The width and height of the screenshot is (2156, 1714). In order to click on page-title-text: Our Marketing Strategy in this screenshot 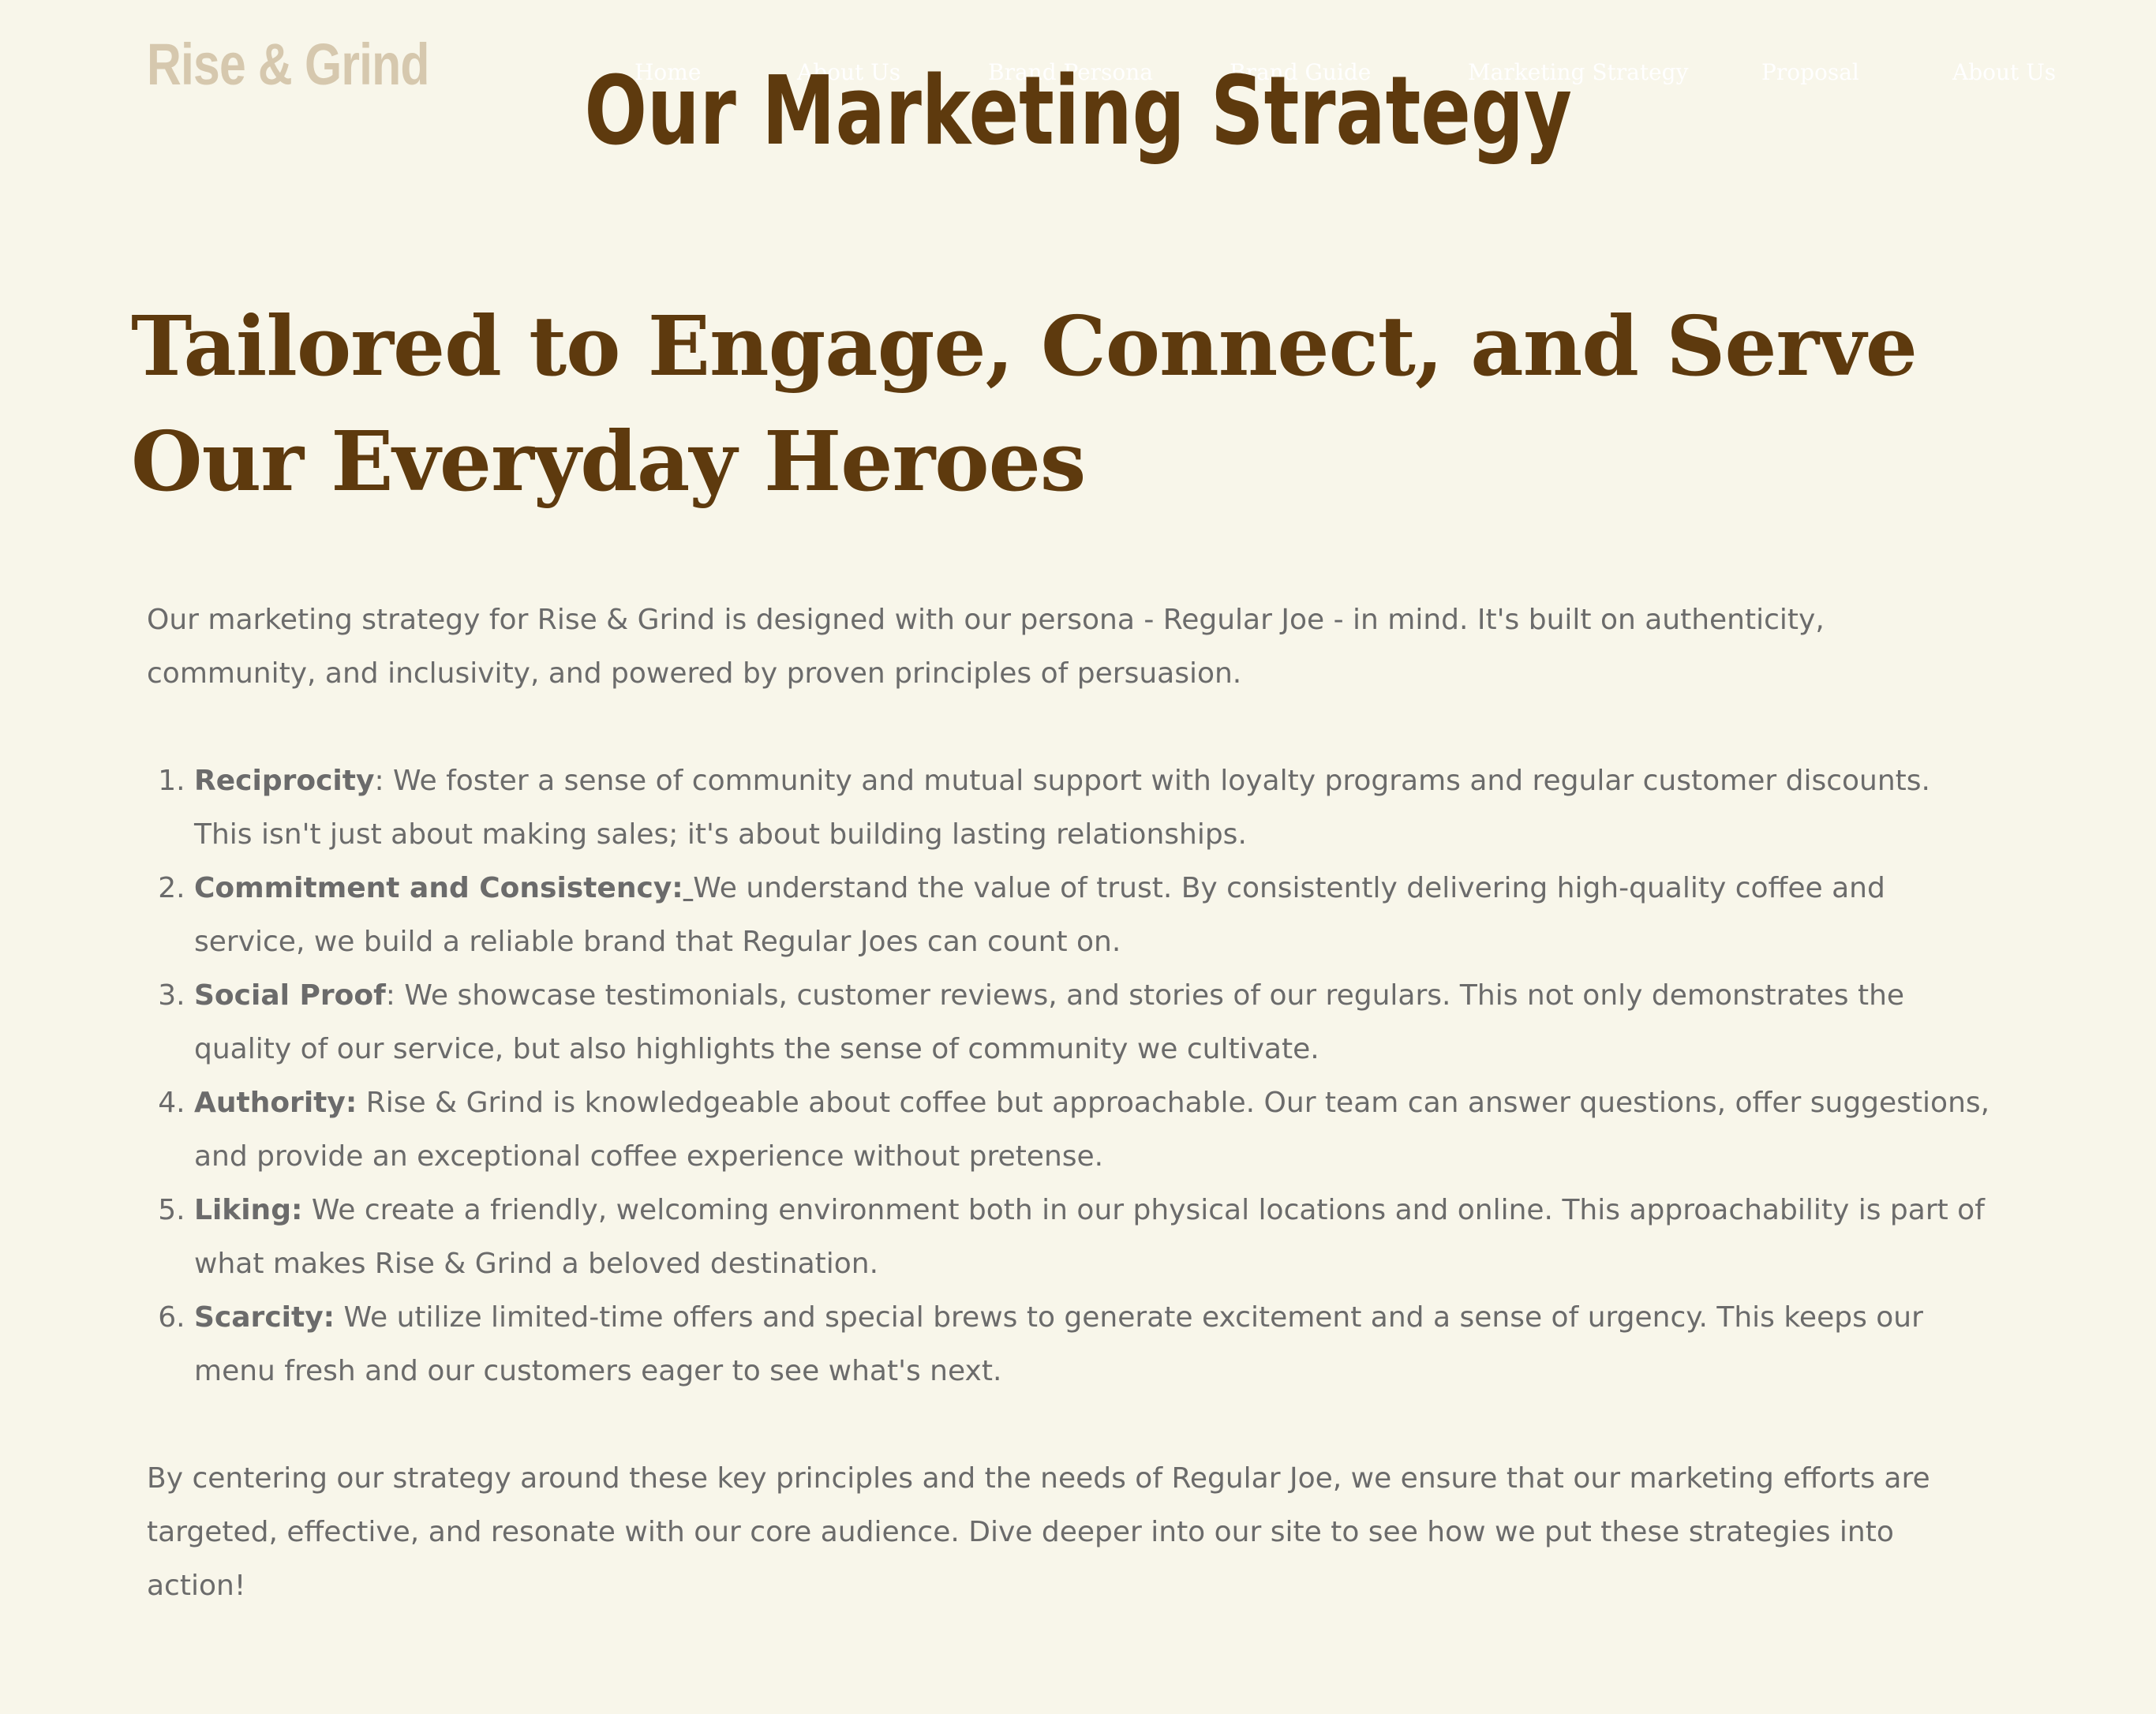, I will do `click(1078, 112)`.